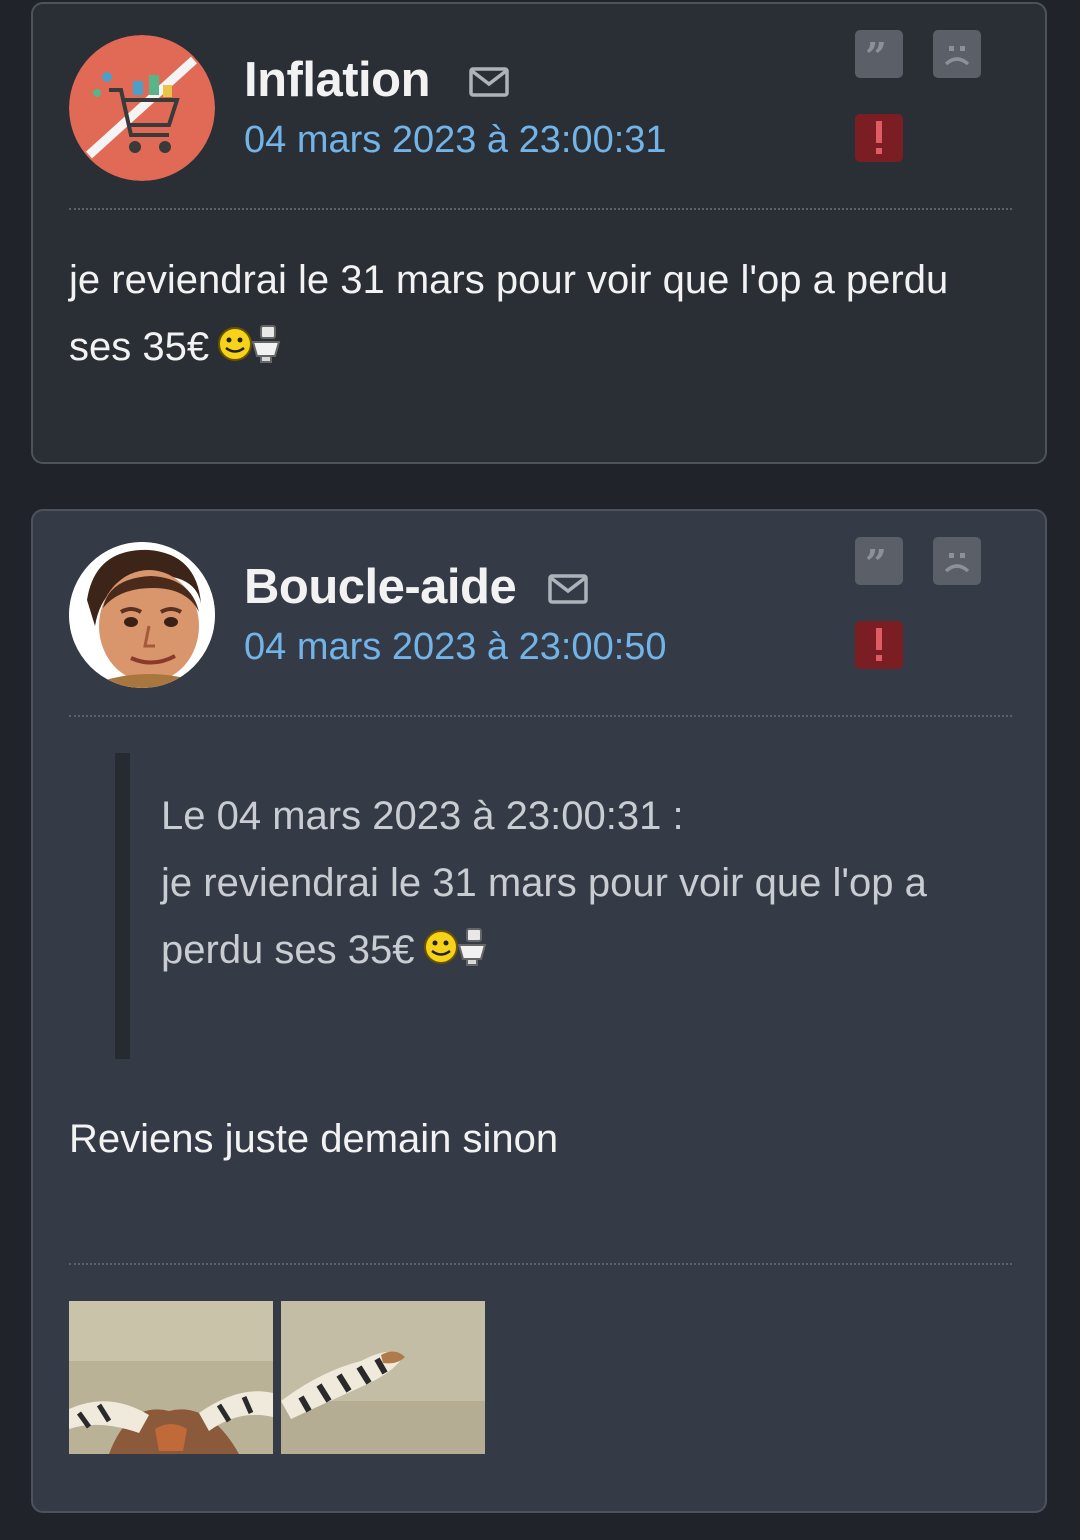 This screenshot has width=1080, height=1540. I want to click on message-text: Reviens juste demain sinon, so click(314, 1139).